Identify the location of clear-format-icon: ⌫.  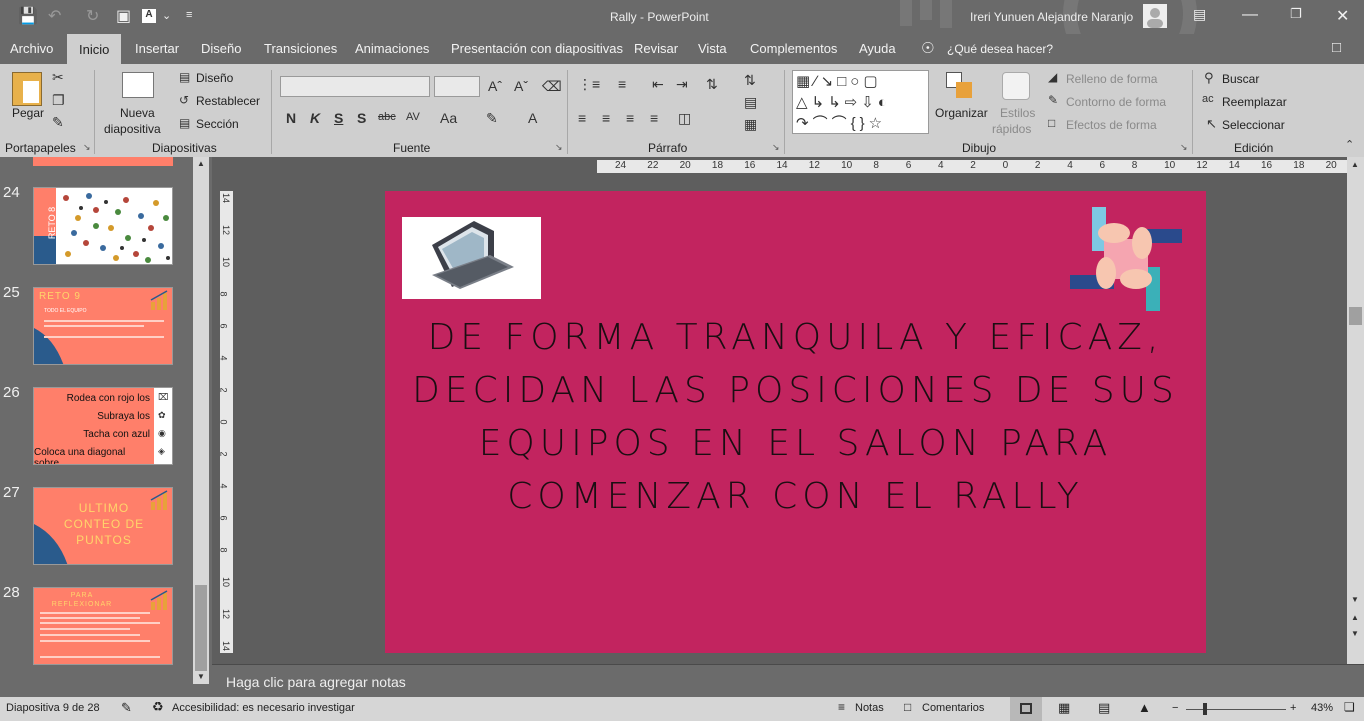
(552, 86).